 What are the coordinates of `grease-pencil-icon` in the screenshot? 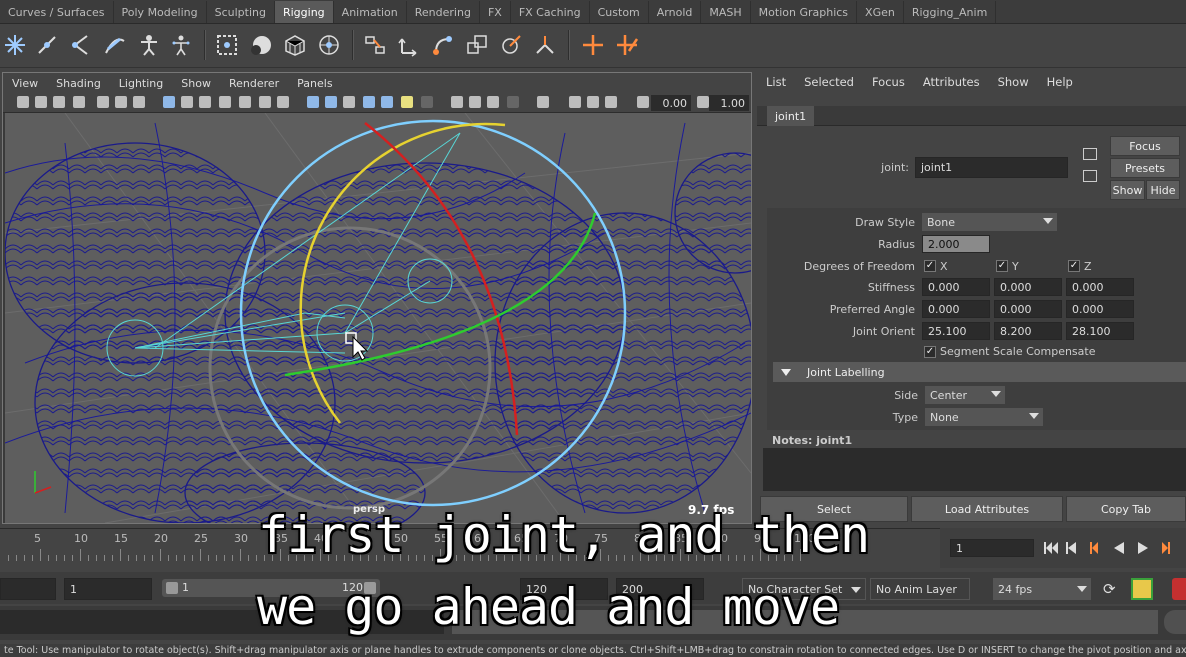 It's located at (103, 102).